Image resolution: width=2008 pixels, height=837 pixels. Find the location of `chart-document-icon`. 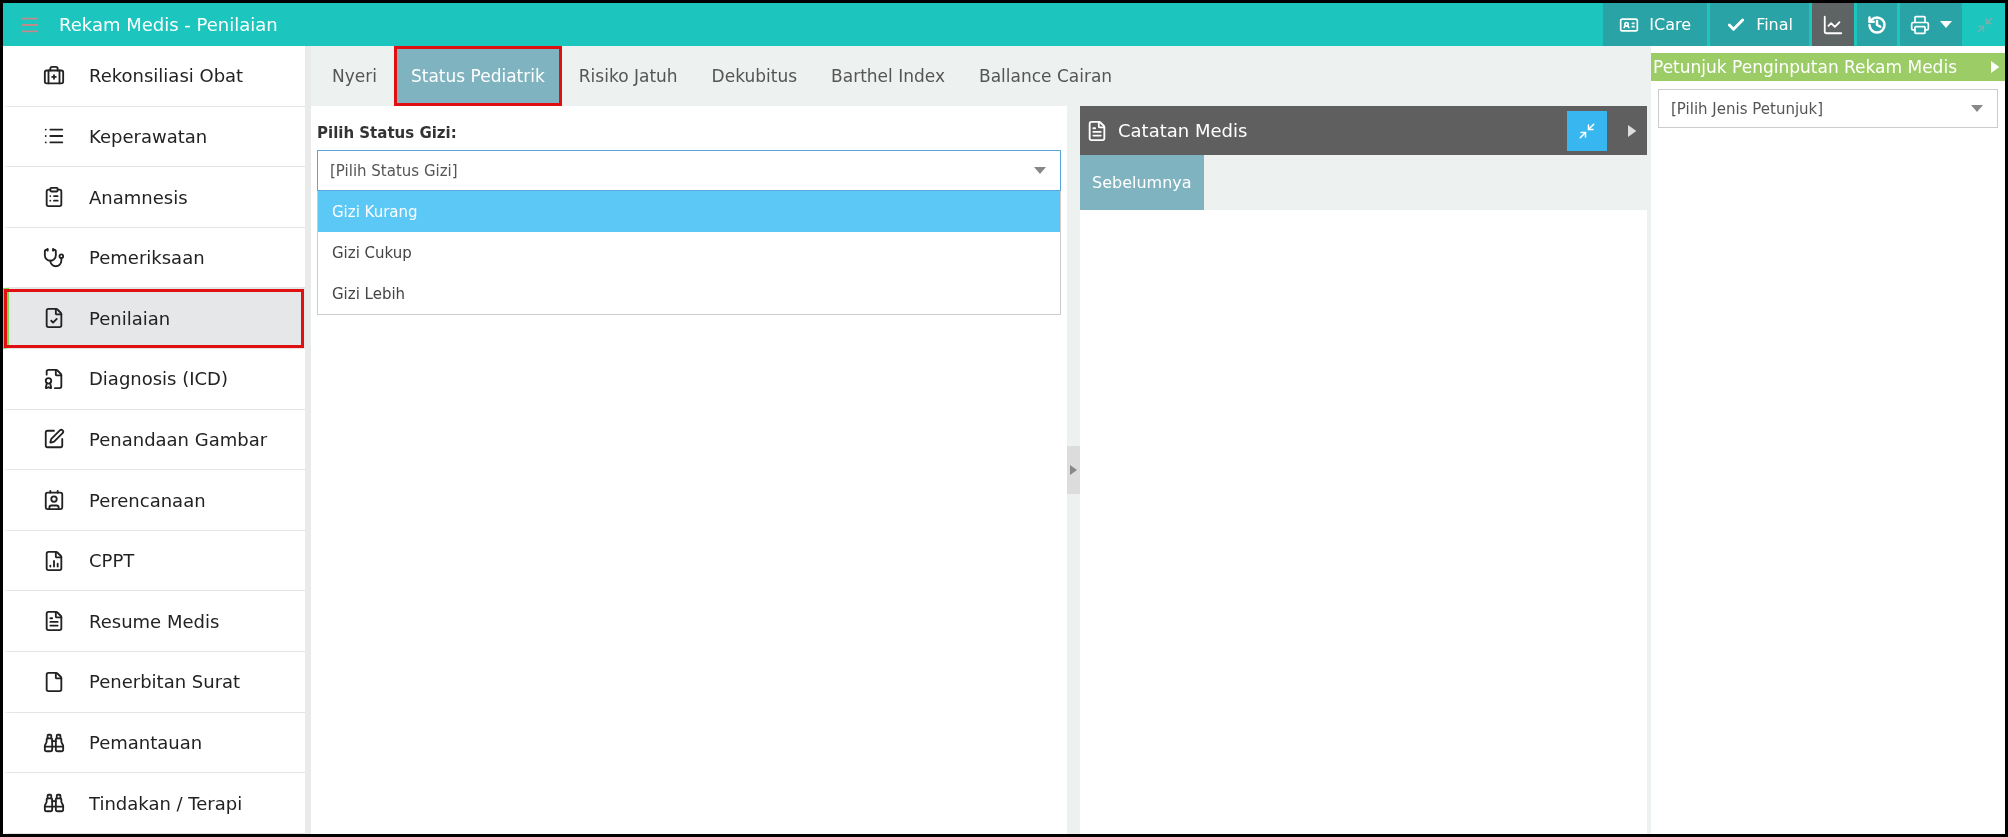

chart-document-icon is located at coordinates (54, 560).